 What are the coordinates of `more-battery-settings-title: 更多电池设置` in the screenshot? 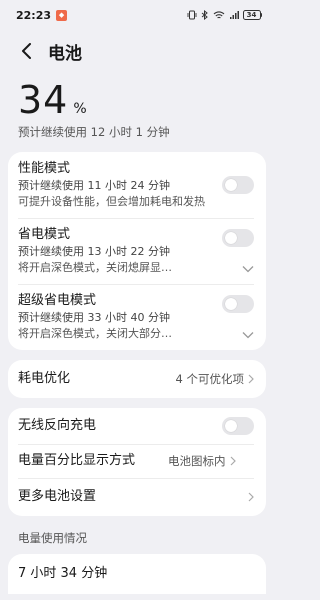 It's located at (57, 496).